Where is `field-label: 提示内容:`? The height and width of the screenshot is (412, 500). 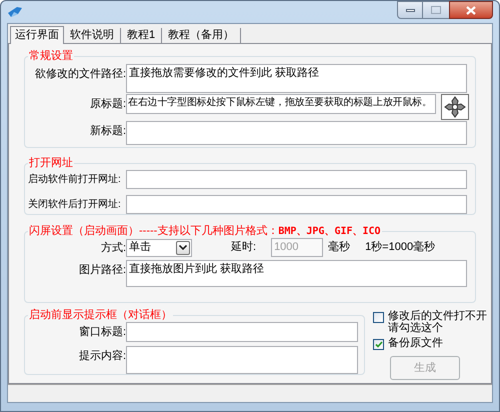 field-label: 提示内容: is located at coordinates (102, 356).